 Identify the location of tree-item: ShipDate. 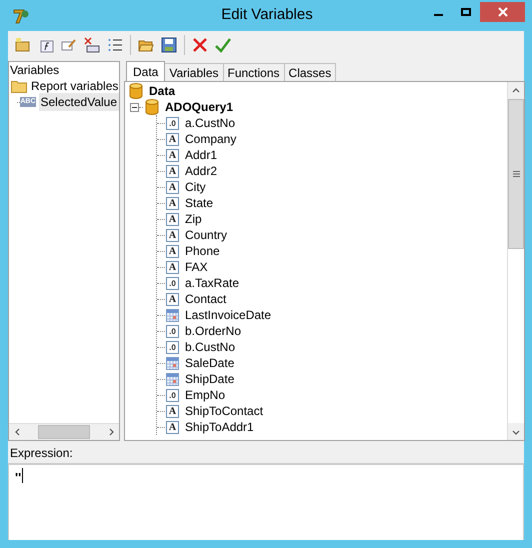
(209, 379).